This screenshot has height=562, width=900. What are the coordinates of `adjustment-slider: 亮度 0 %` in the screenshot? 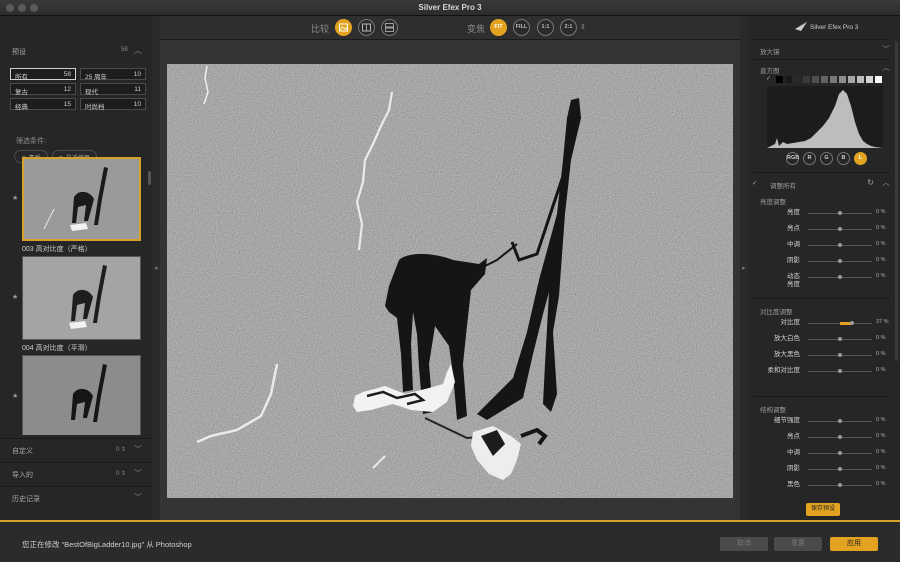 It's located at (822, 214).